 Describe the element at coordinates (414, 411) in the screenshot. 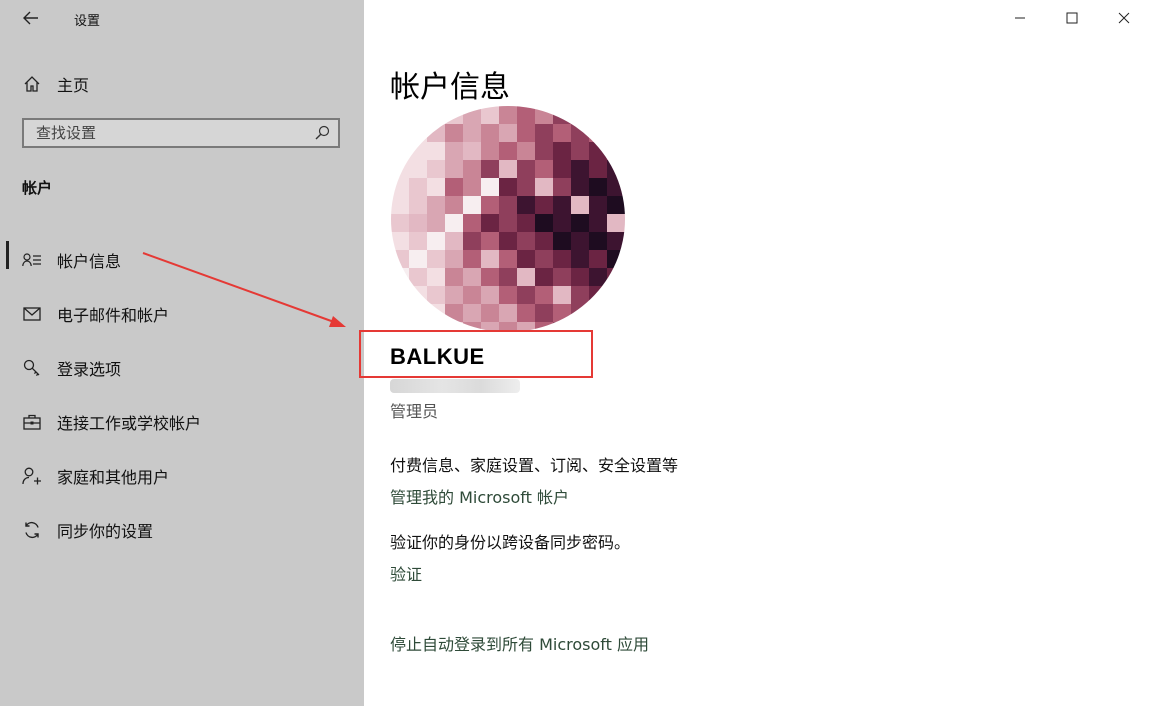

I see `user-role: 管理员` at that location.